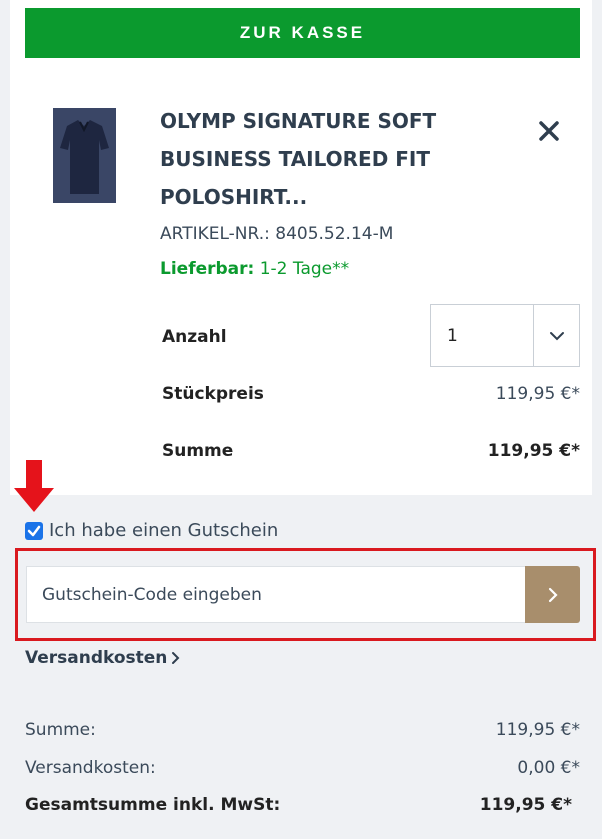 This screenshot has width=602, height=839. Describe the element at coordinates (304, 269) in the screenshot. I see `availability-value: 1-2 Tage**` at that location.